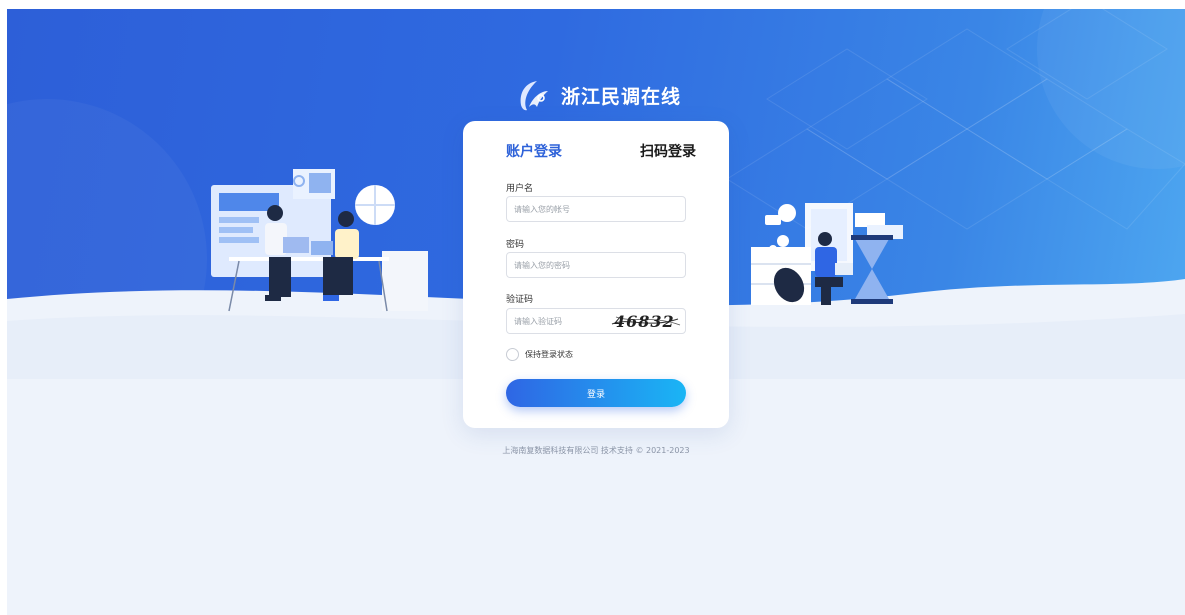  What do you see at coordinates (668, 151) in the screenshot?
I see `tab-qr-login: 扫码登录` at bounding box center [668, 151].